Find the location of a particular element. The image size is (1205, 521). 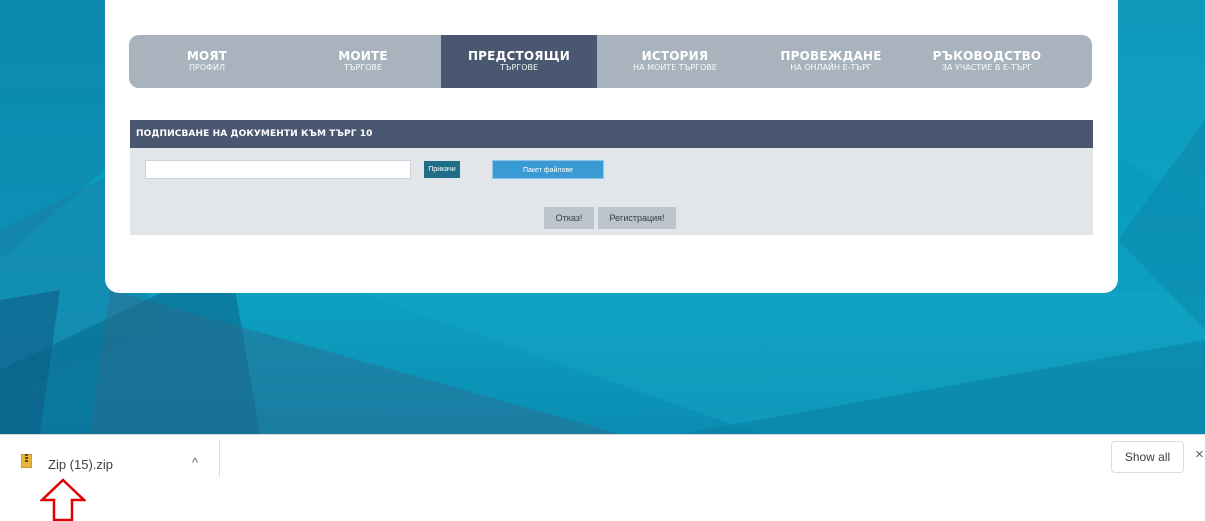

red-arrow-annotation-icon is located at coordinates (63, 499).